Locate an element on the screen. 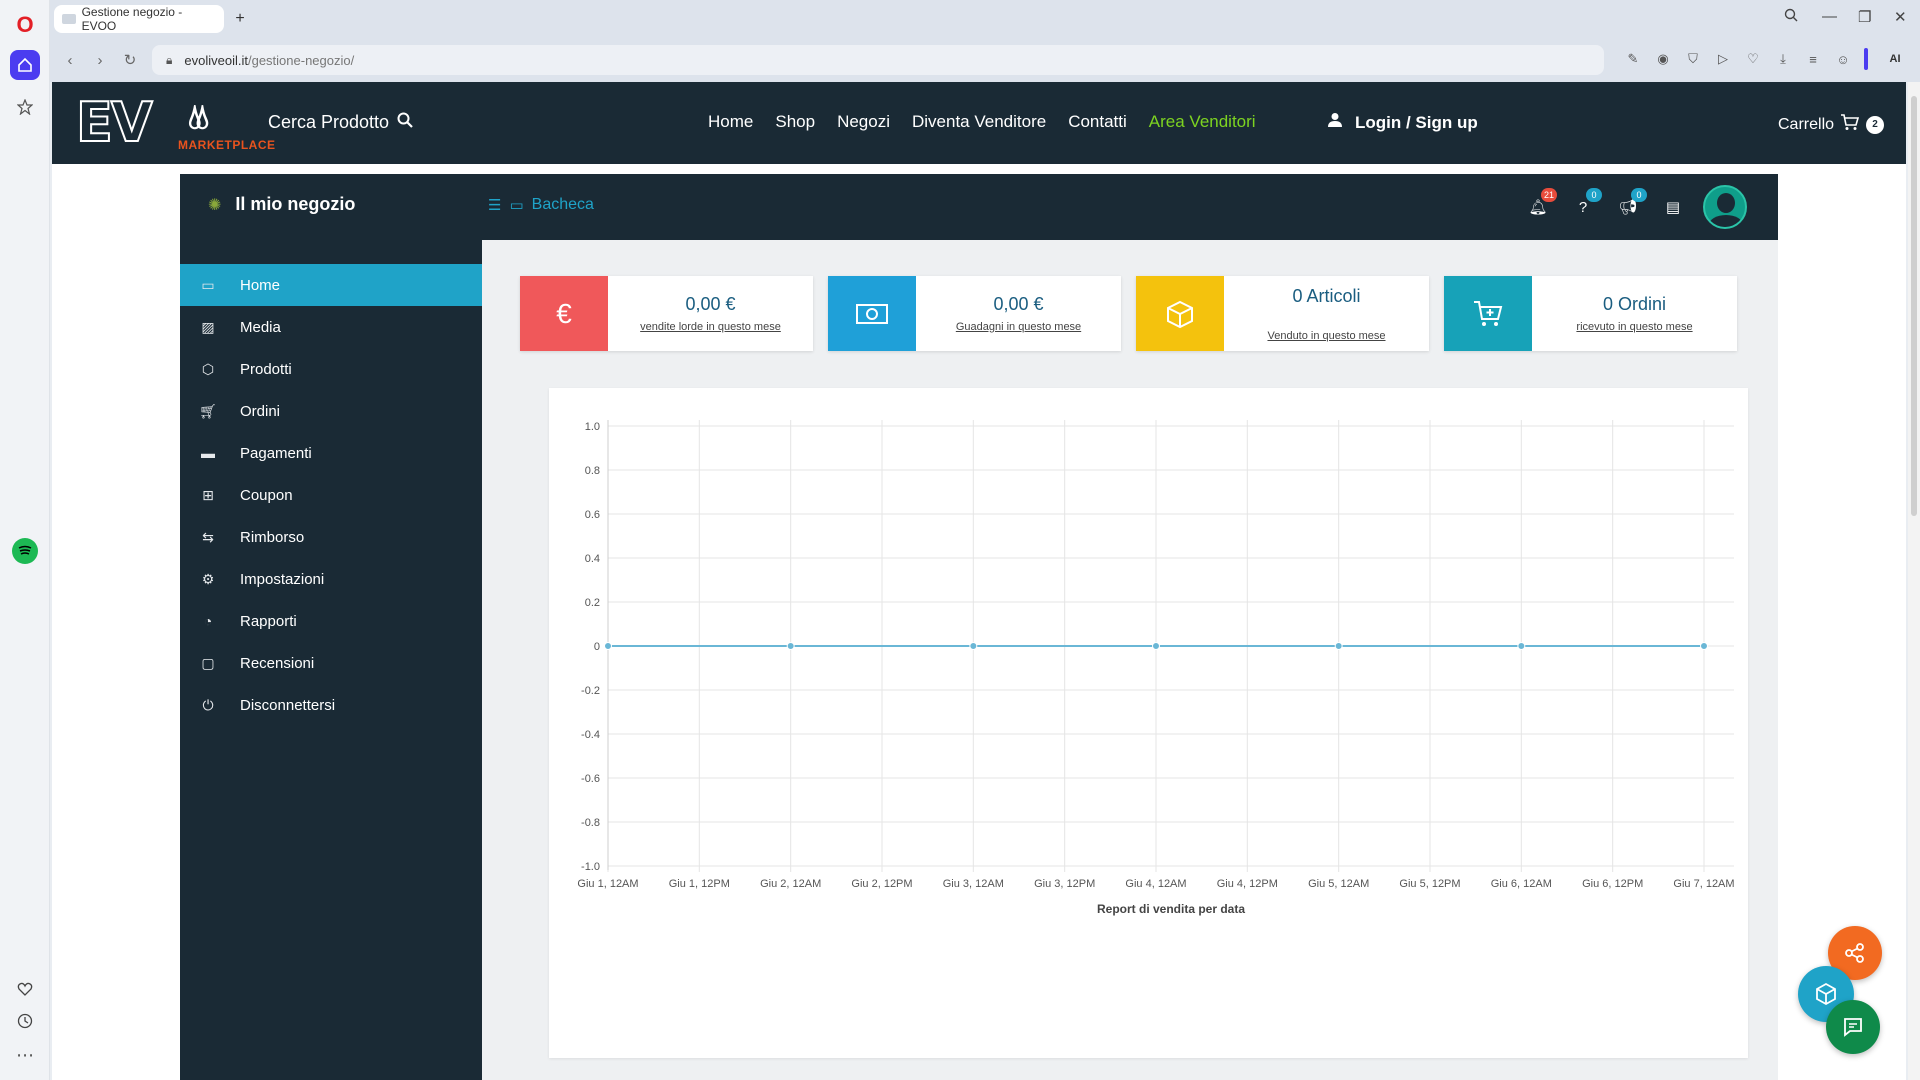  drops-icon: 💧︎💧︎ is located at coordinates (198, 117).